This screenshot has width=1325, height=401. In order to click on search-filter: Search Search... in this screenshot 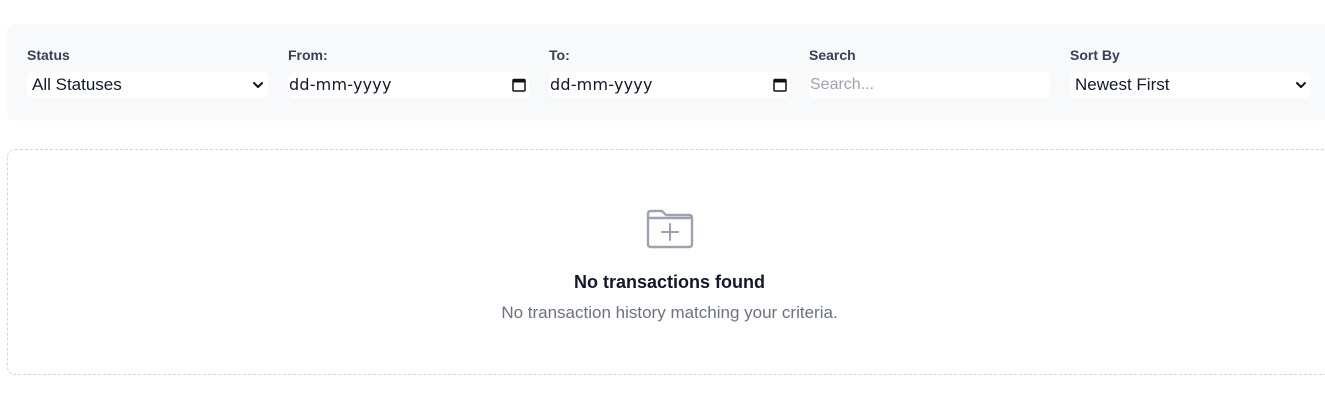, I will do `click(929, 72)`.